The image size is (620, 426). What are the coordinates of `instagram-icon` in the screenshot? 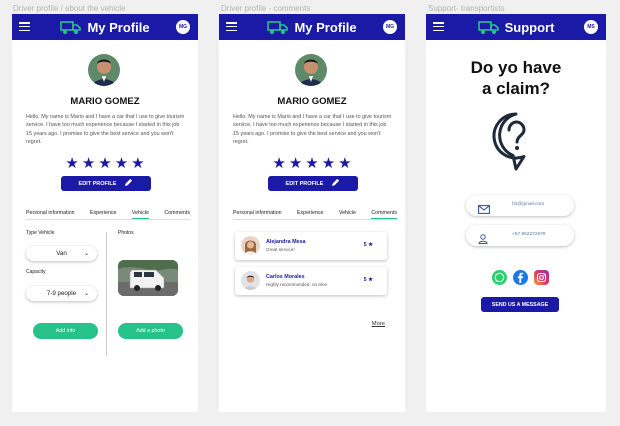 It's located at (541, 277).